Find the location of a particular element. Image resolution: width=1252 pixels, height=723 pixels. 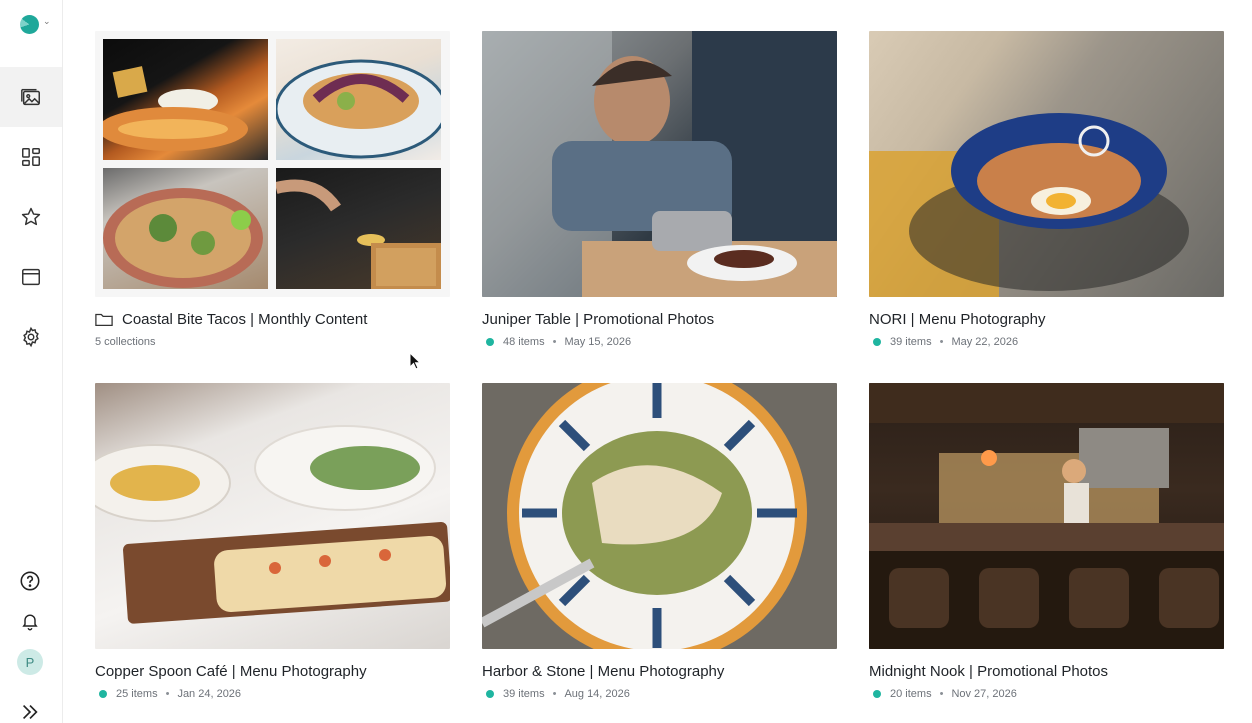

card-date: Nov 27, 2026 is located at coordinates (984, 694).